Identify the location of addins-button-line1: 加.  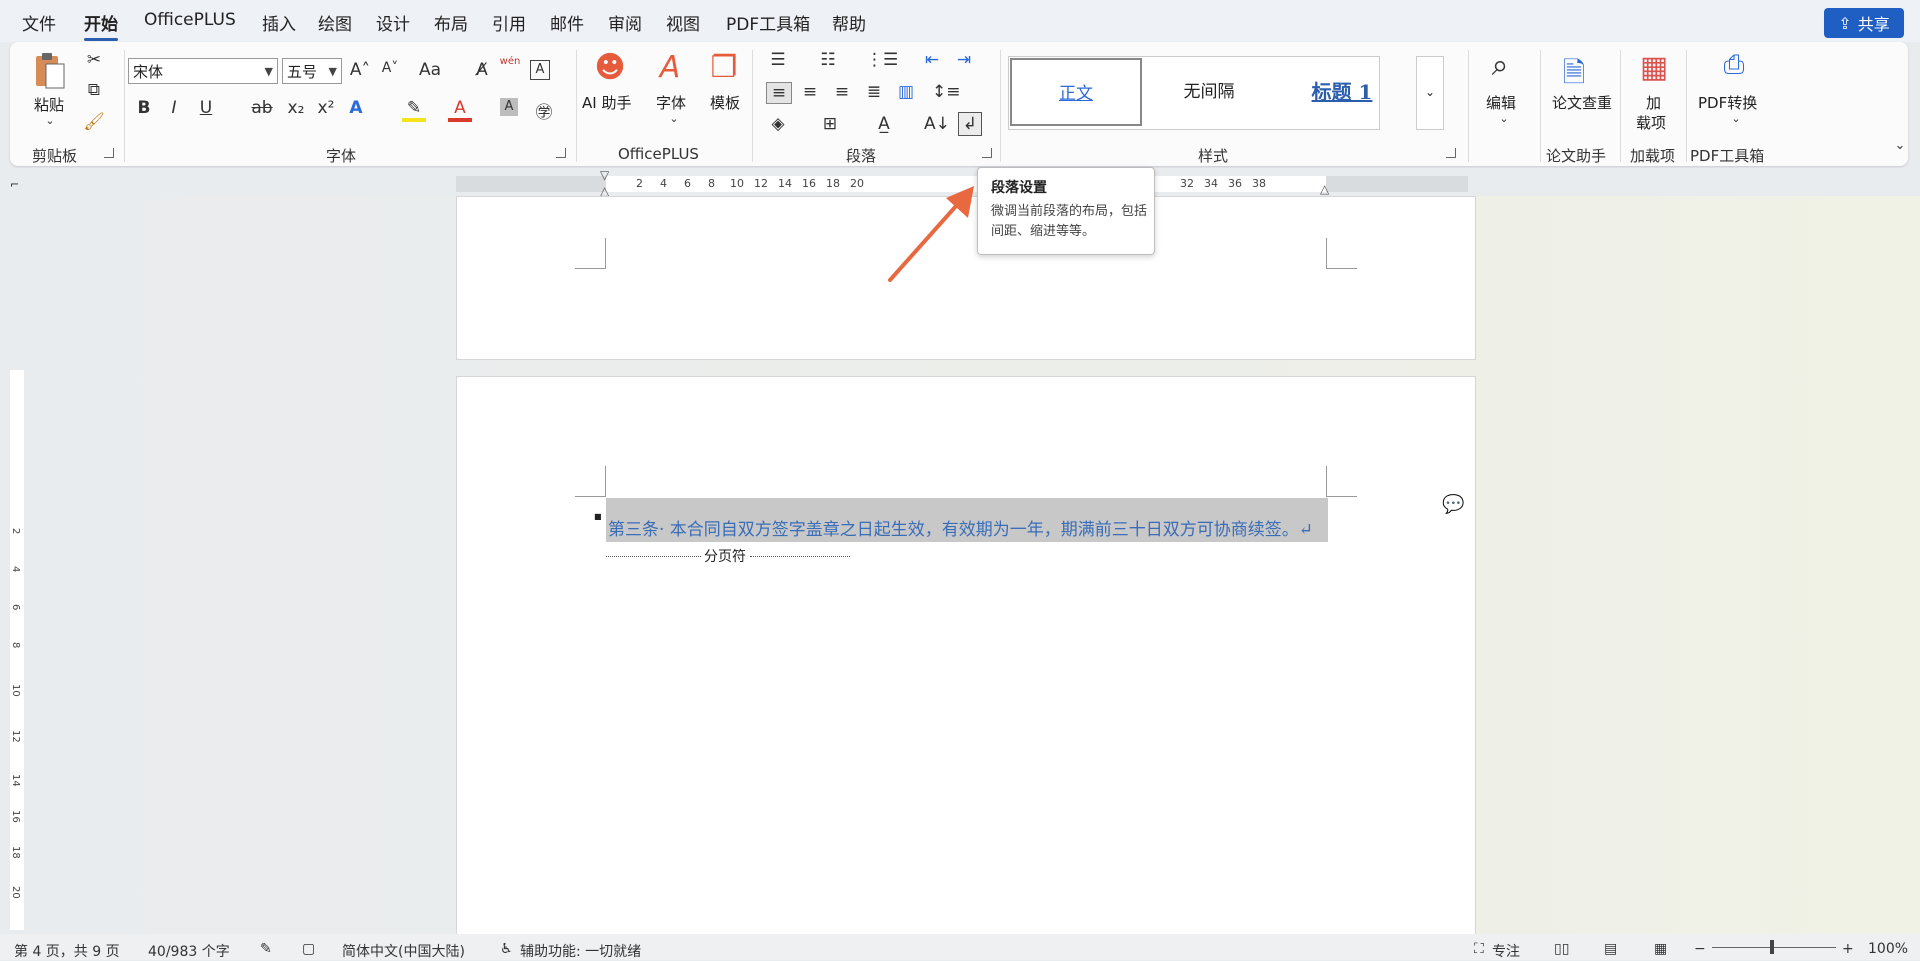
(1653, 102).